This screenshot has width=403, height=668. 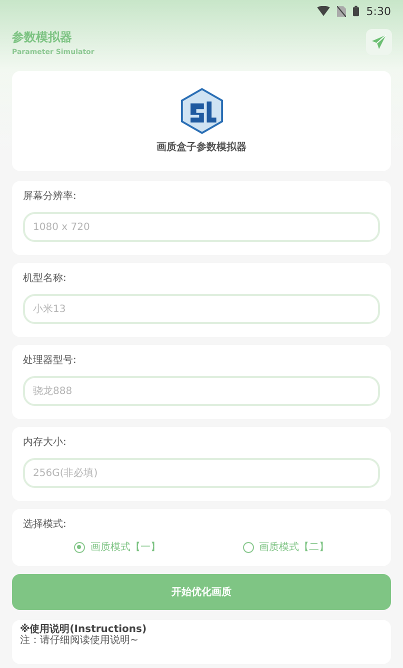 I want to click on radio-label: 画质模式【二】, so click(x=293, y=547).